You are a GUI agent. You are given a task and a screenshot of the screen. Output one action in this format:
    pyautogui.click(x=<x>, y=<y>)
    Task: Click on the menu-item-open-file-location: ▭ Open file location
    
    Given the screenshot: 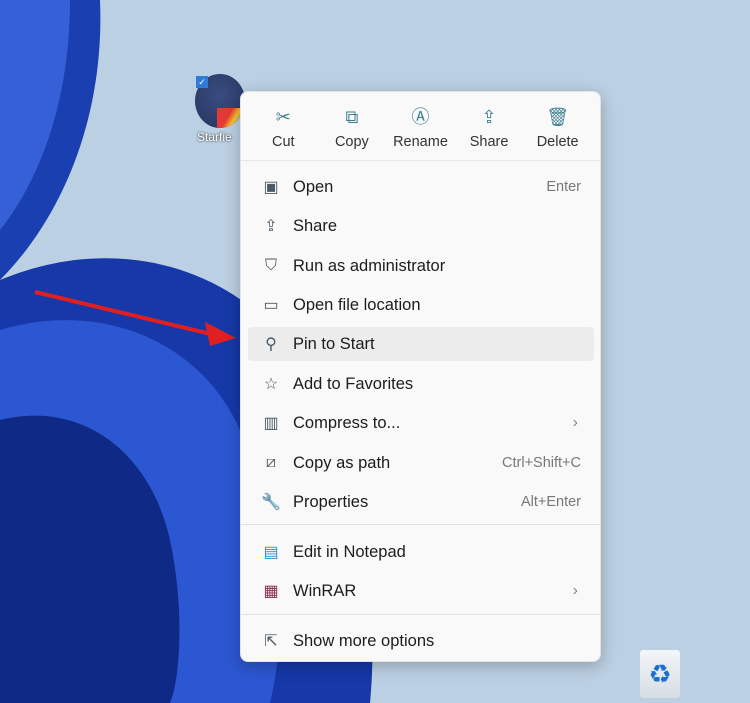 What is the action you would take?
    pyautogui.click(x=421, y=305)
    